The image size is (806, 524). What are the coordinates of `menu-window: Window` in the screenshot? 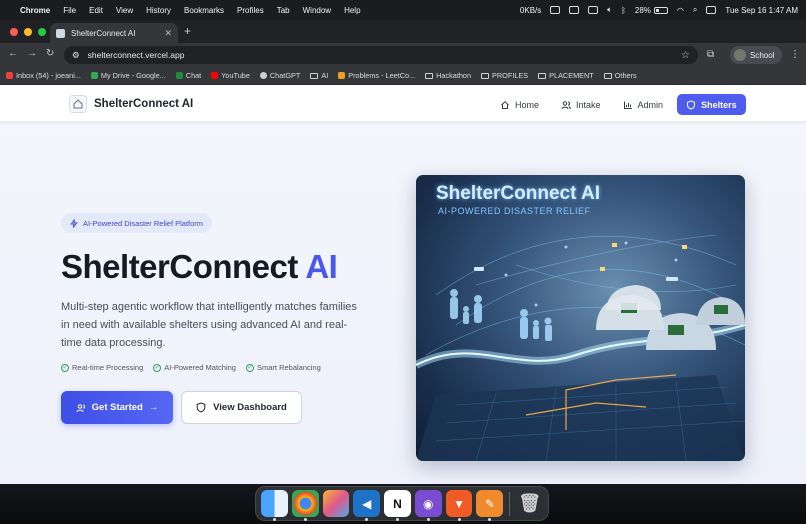 It's located at (317, 10).